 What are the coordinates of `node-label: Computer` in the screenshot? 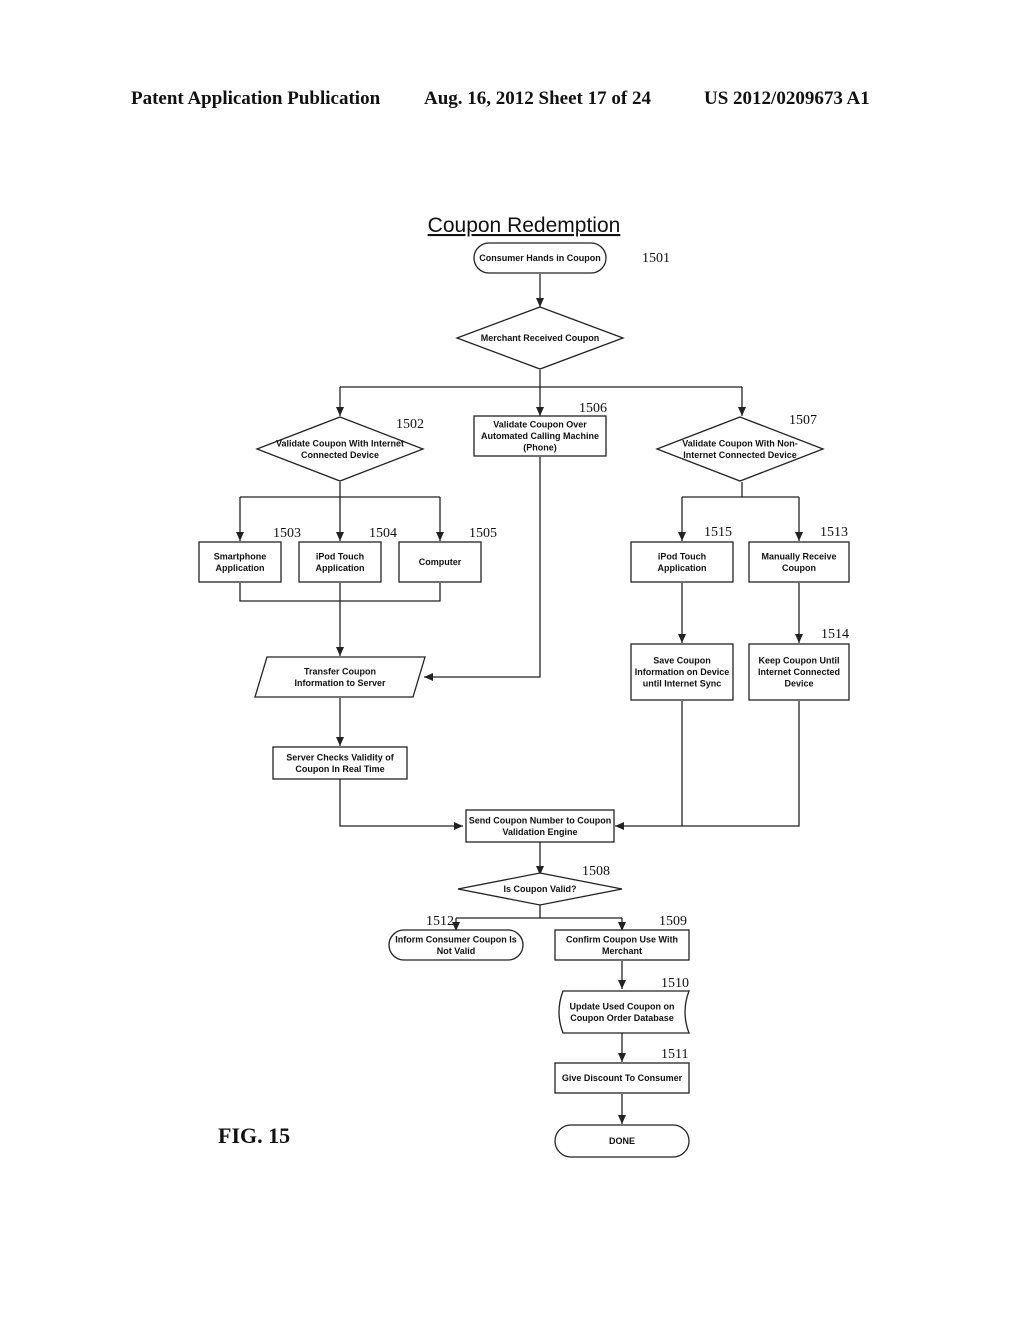 It's located at (440, 562).